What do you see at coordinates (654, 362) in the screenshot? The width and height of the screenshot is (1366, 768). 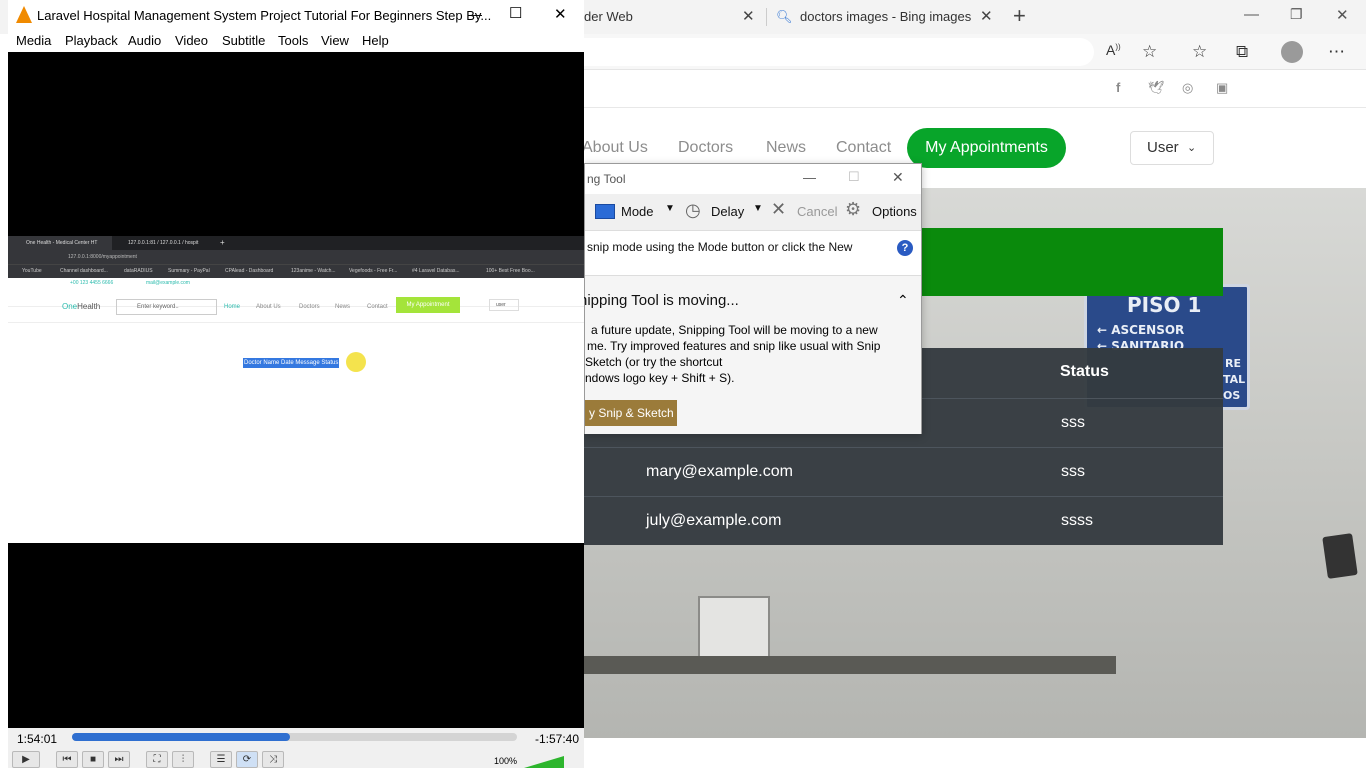 I see `notice-line: Sketch (or try the shortcut` at bounding box center [654, 362].